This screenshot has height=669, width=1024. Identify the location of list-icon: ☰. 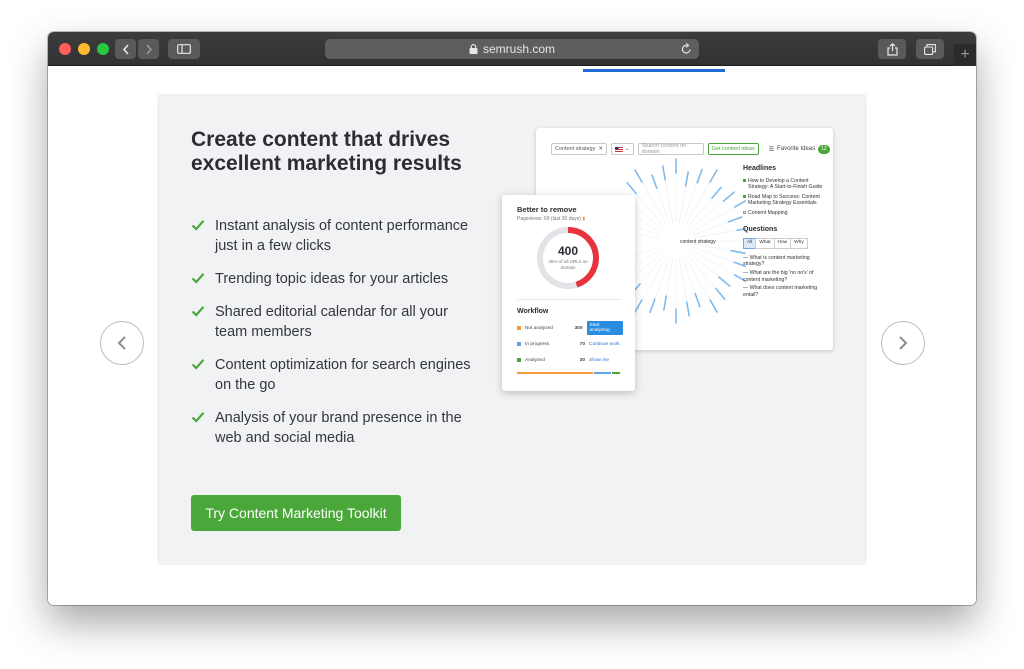
(771, 149).